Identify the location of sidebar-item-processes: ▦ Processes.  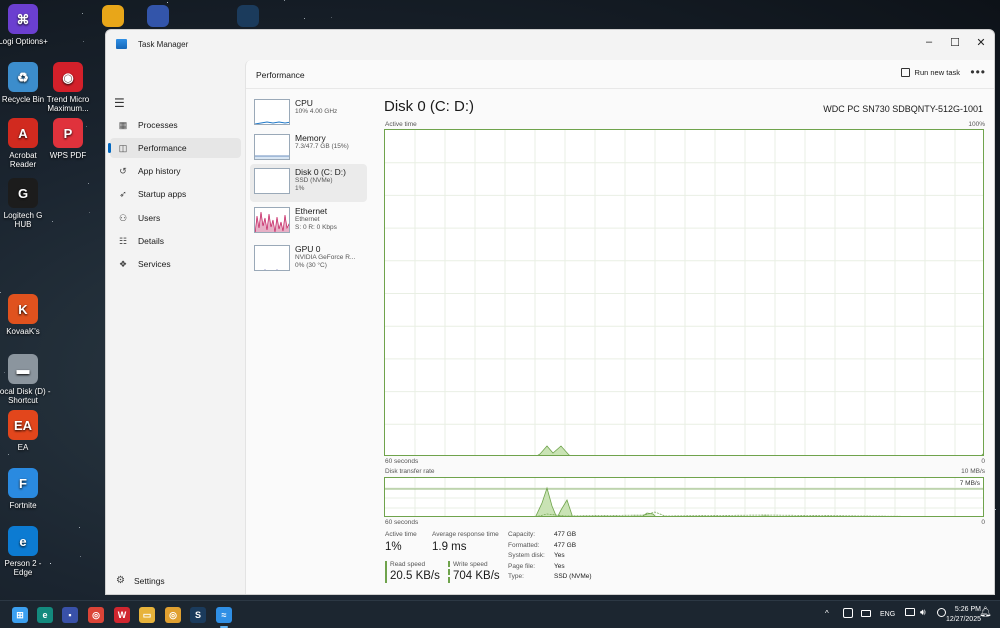
(175, 125).